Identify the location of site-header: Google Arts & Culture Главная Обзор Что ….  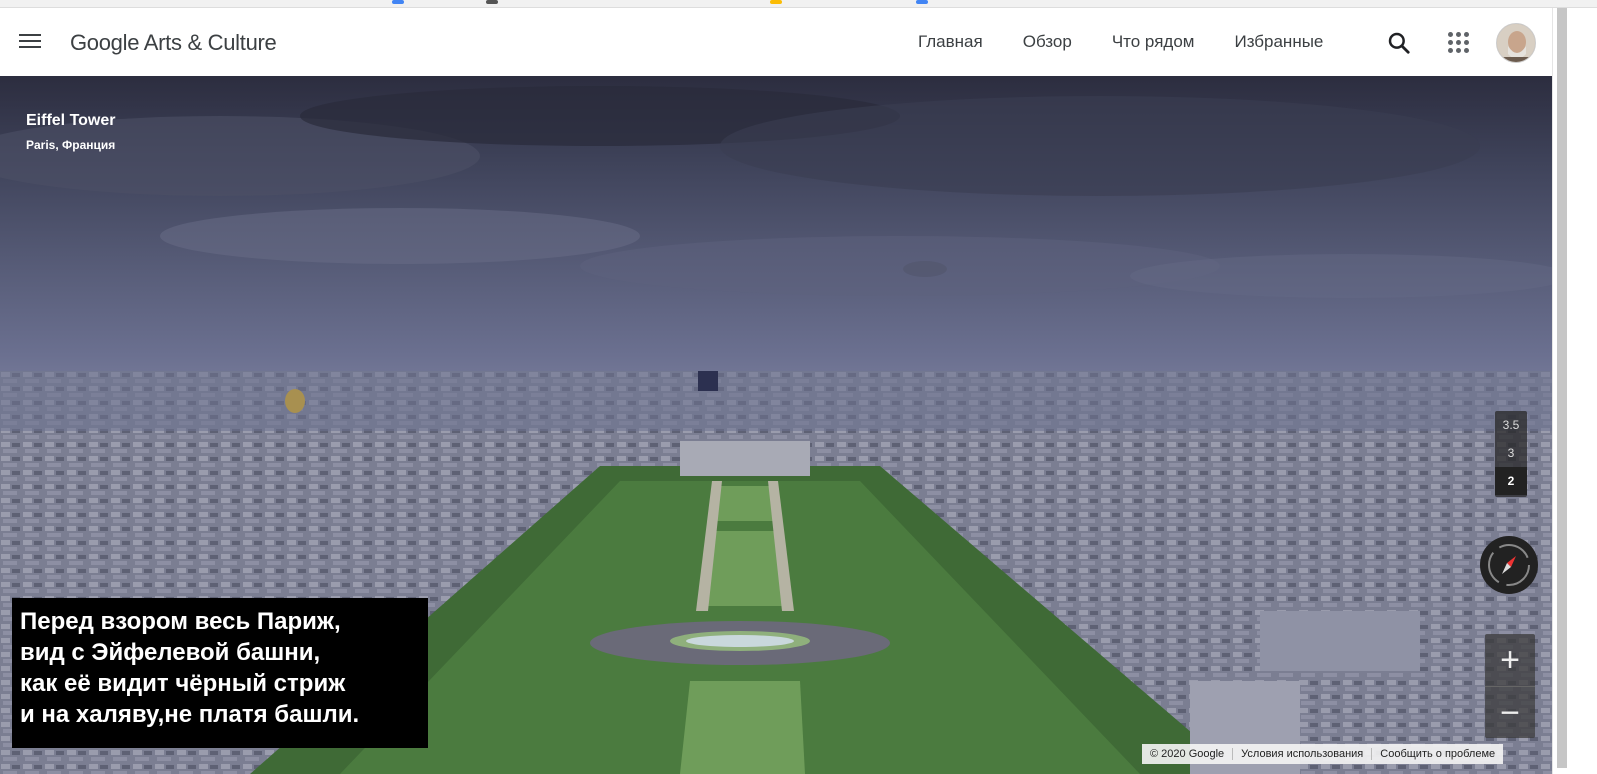
(776, 42).